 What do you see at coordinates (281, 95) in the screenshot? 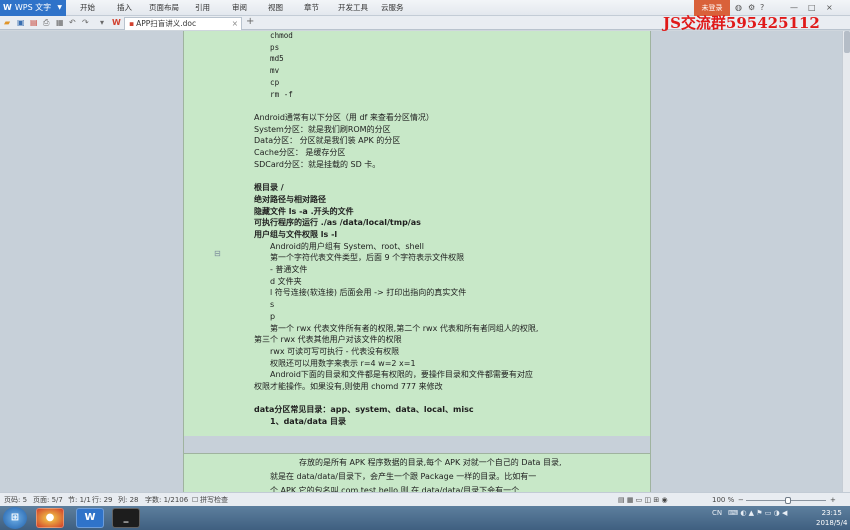
I see `document-line: rm -f` at bounding box center [281, 95].